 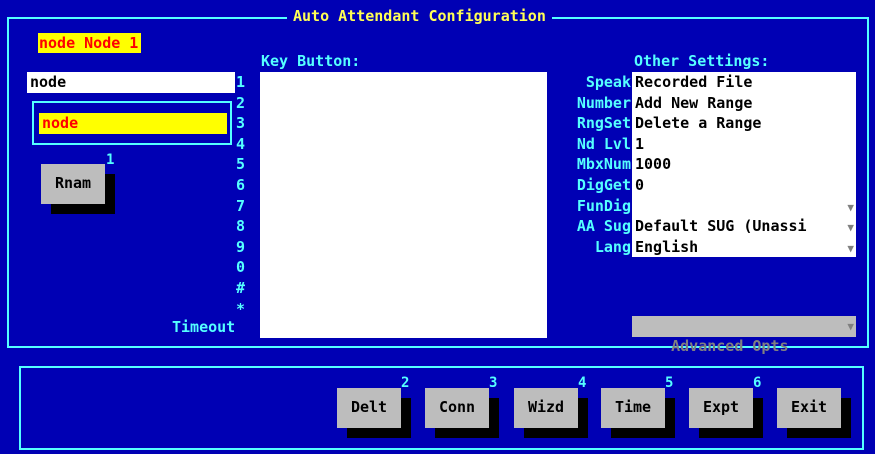 What do you see at coordinates (546, 408) in the screenshot?
I see `wizd-button: Wizd` at bounding box center [546, 408].